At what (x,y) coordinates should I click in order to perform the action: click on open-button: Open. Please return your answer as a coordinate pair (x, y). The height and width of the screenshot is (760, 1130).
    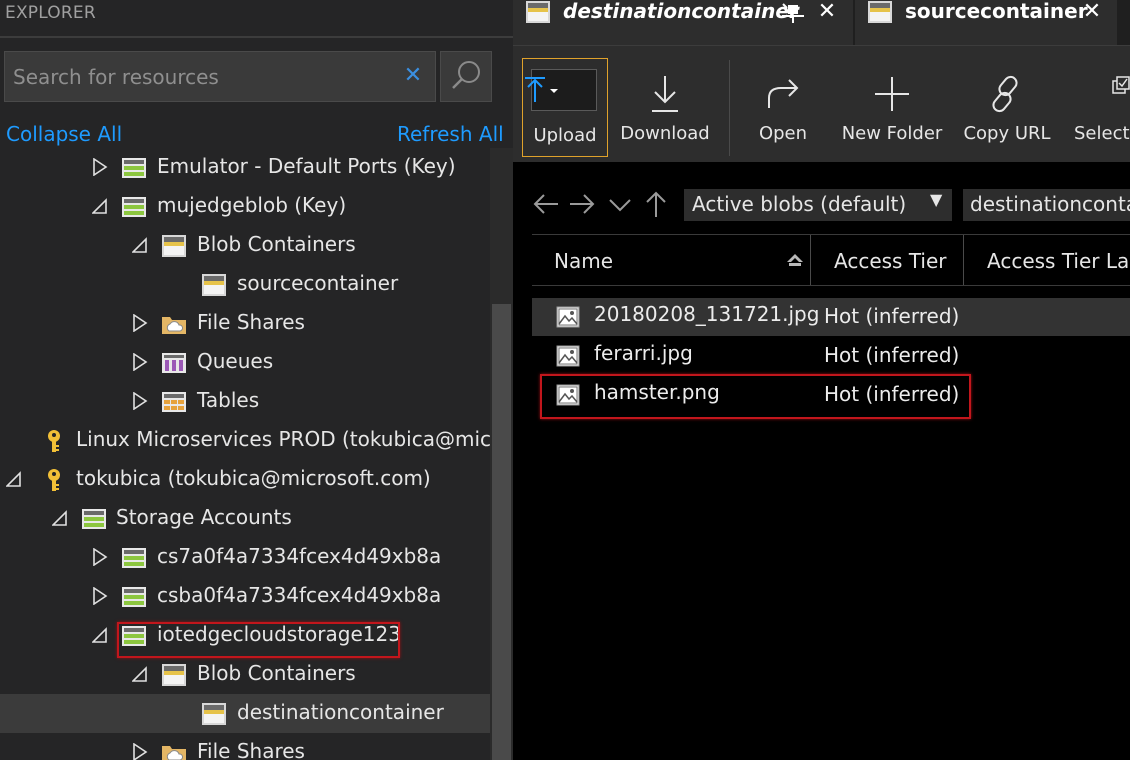
    Looking at the image, I should click on (783, 106).